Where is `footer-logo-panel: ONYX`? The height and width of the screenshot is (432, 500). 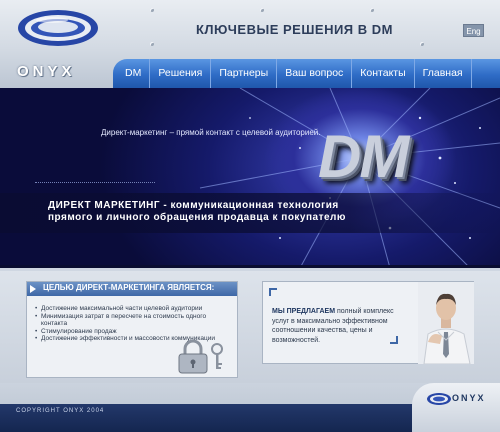
footer-logo-panel: ONYX is located at coordinates (456, 407).